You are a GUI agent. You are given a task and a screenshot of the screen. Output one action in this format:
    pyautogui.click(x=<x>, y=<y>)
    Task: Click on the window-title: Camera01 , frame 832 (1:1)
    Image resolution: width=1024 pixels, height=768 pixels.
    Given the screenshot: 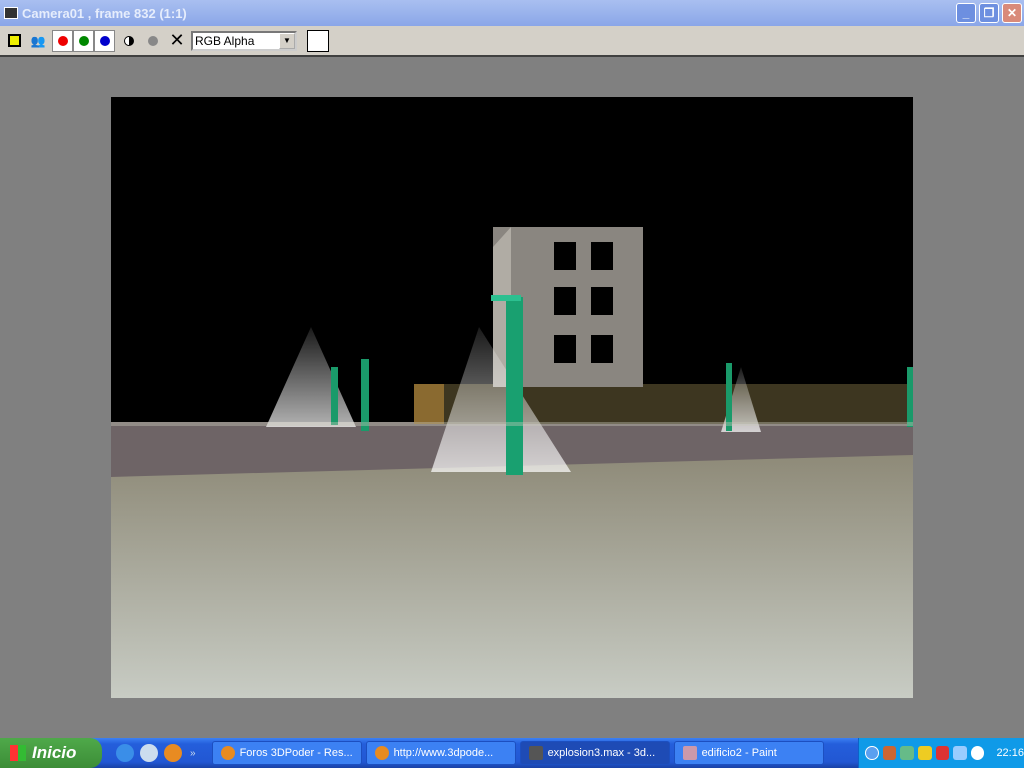 What is the action you would take?
    pyautogui.click(x=104, y=13)
    